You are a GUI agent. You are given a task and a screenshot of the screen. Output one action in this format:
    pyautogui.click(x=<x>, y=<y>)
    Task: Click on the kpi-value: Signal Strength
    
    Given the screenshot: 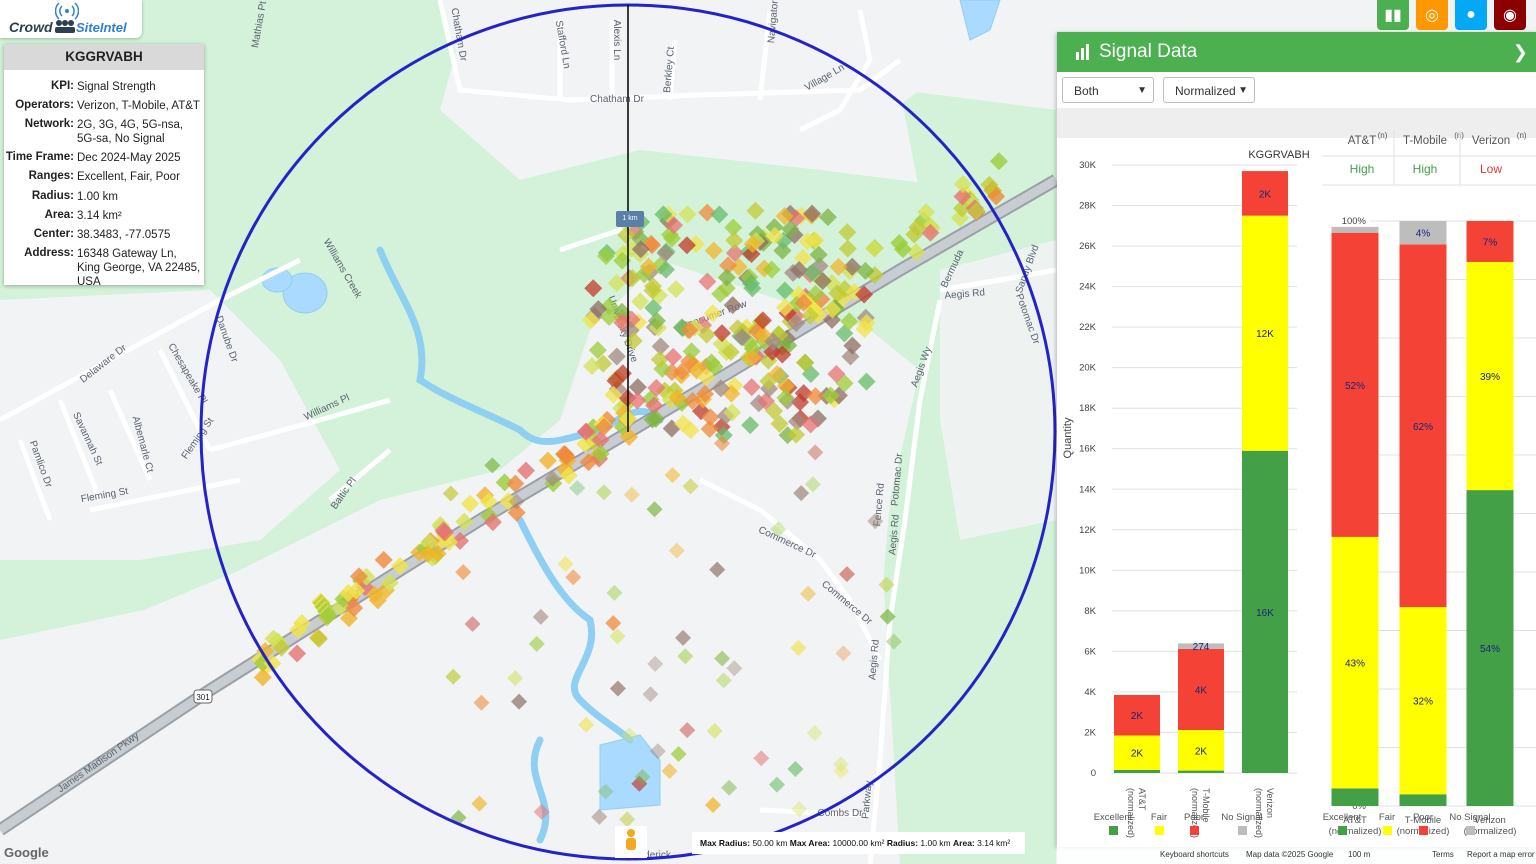 What is the action you would take?
    pyautogui.click(x=116, y=87)
    